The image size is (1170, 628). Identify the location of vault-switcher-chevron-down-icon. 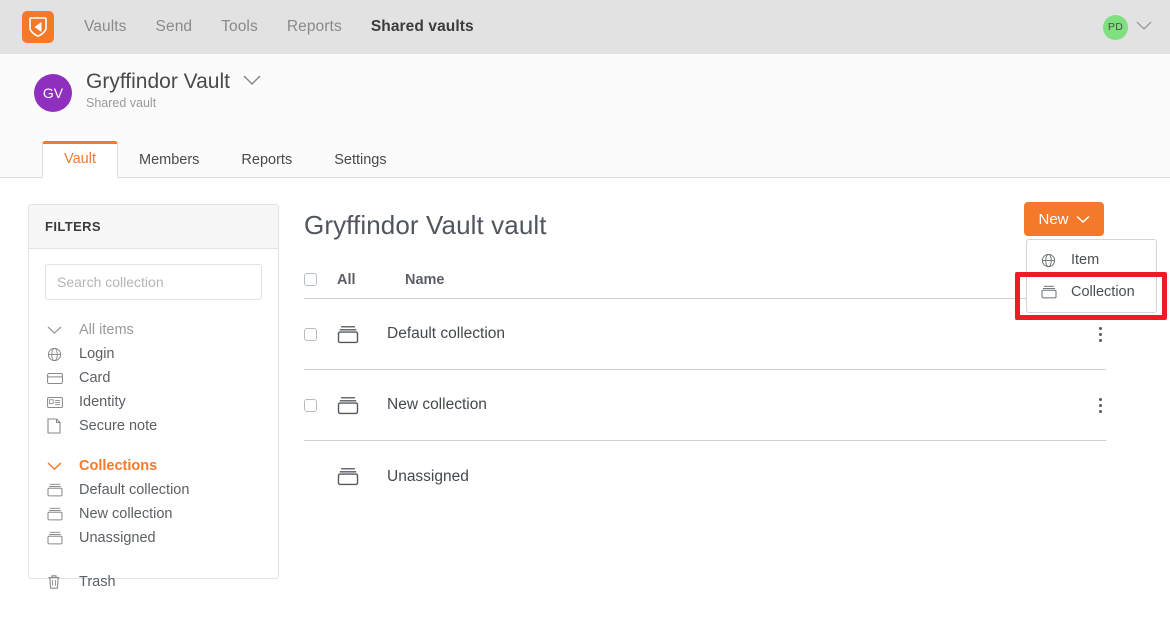
(252, 82).